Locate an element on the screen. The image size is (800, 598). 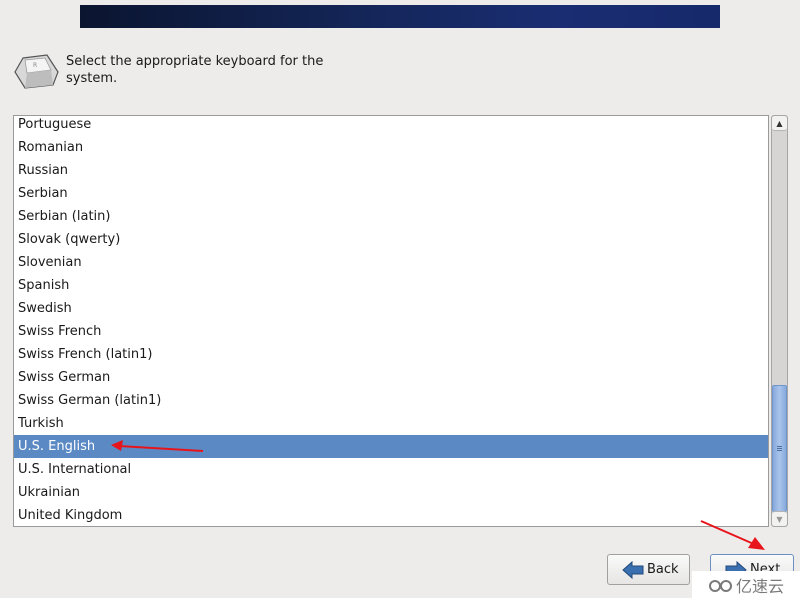
list-item: Spanish is located at coordinates (391, 285).